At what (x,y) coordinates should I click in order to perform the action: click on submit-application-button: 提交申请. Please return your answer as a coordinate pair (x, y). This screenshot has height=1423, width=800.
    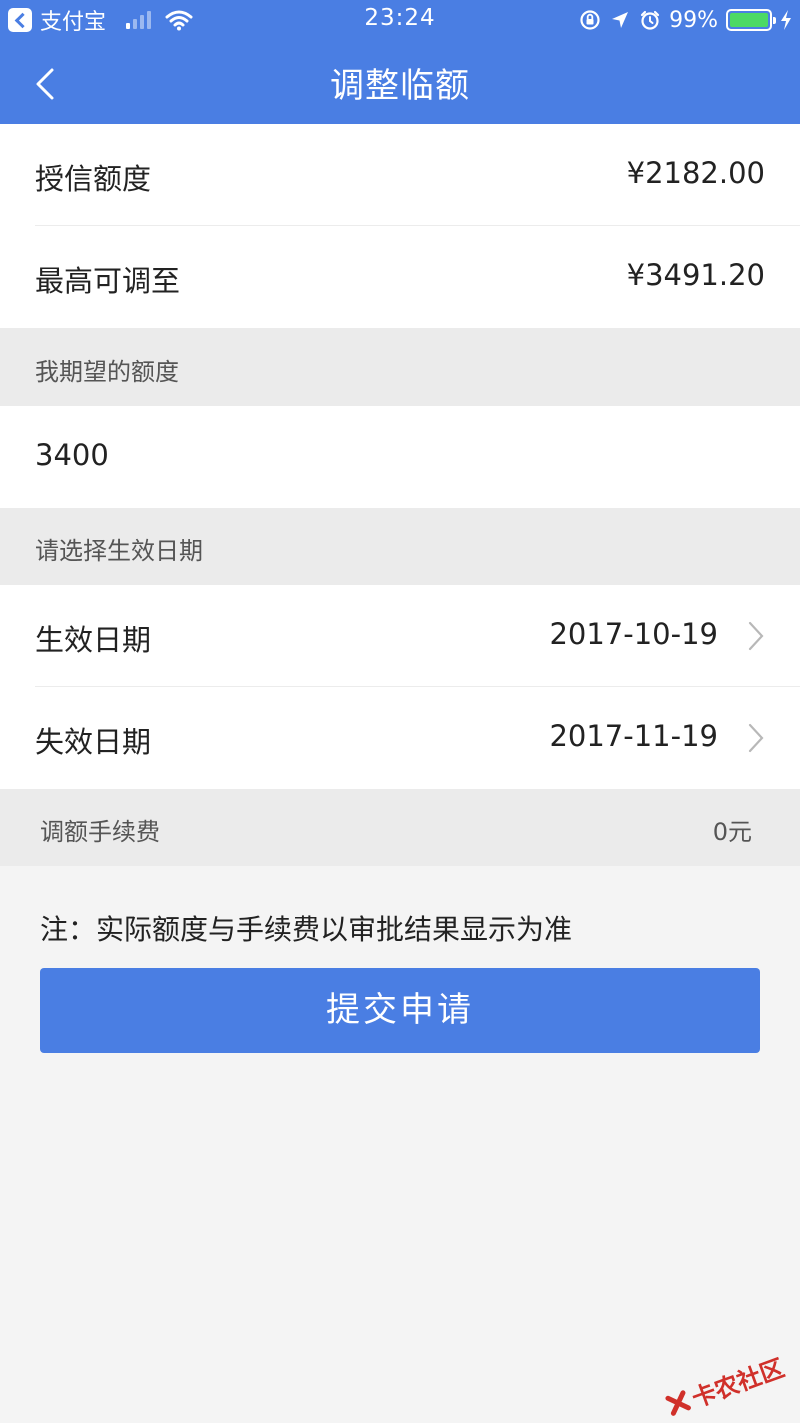
    Looking at the image, I should click on (400, 1010).